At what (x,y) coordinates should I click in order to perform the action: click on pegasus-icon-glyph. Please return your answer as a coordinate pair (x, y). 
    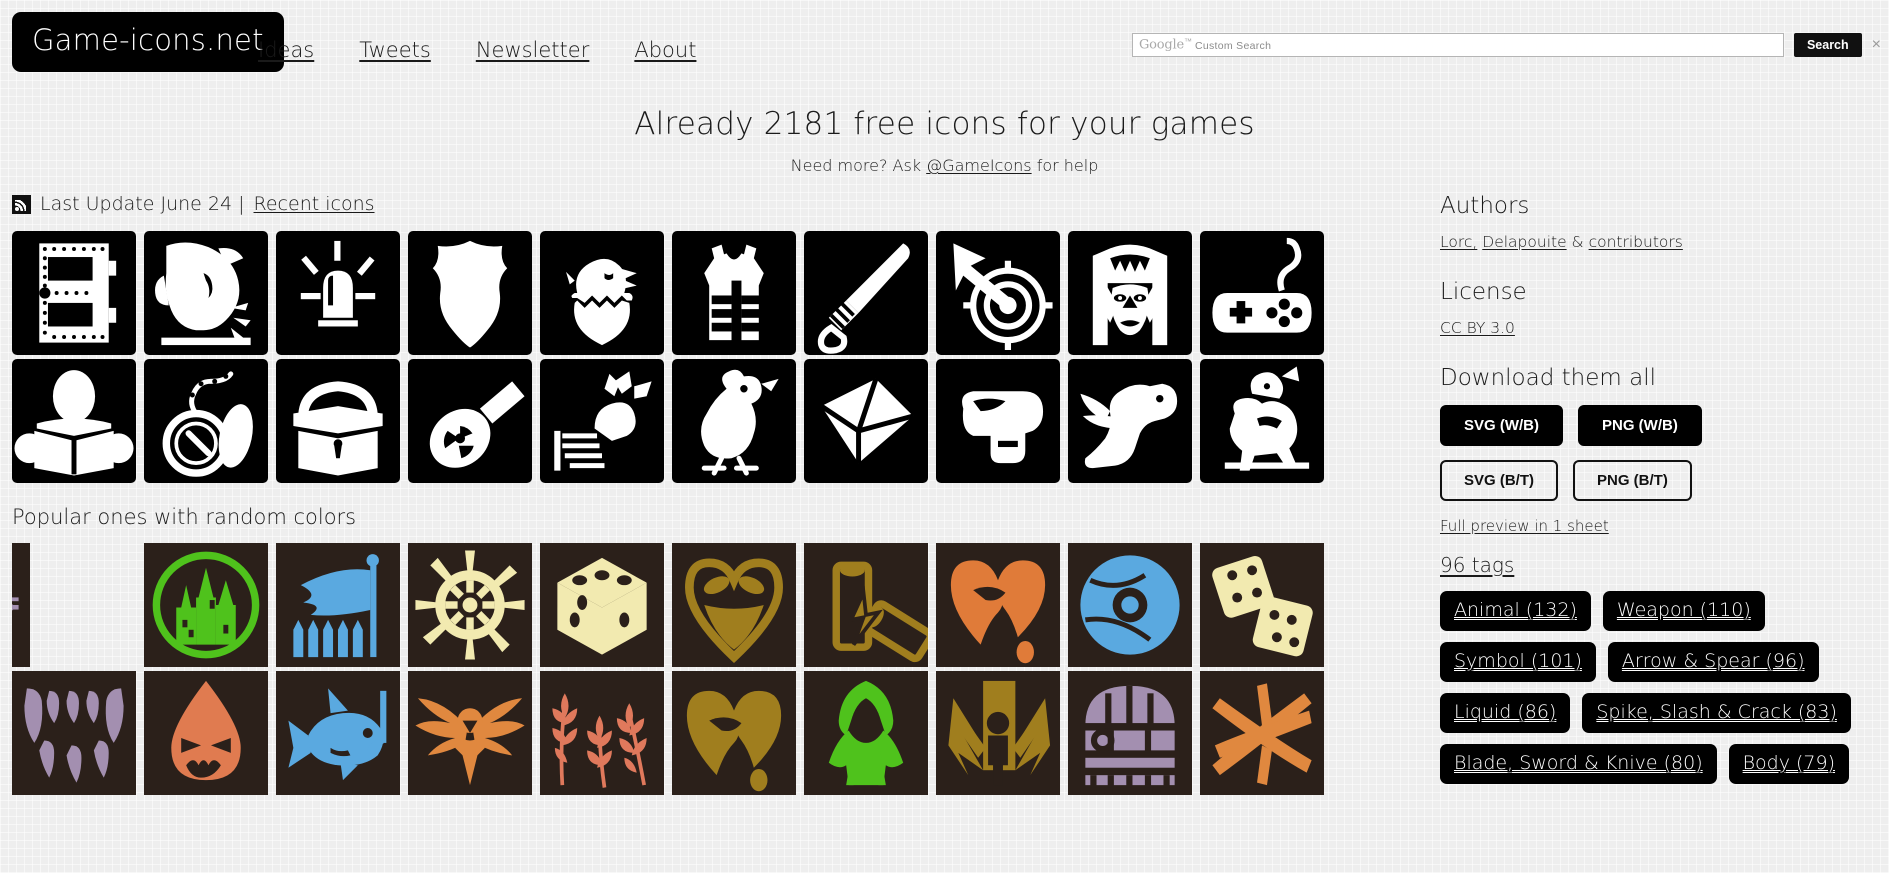
    Looking at the image, I should click on (1129, 426).